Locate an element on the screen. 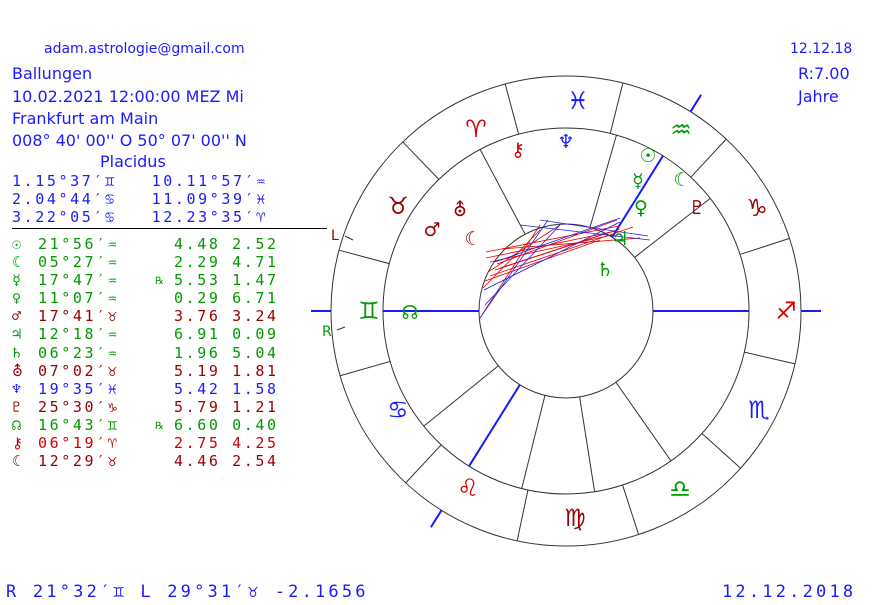  chart-planet-icon: ♇ is located at coordinates (696, 208).